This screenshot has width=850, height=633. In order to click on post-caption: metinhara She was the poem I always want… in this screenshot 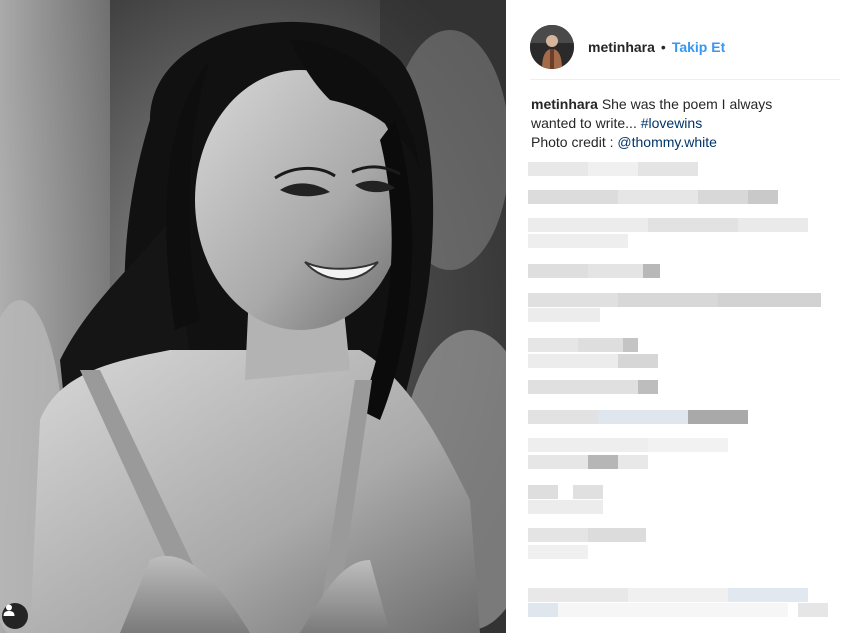, I will do `click(681, 123)`.